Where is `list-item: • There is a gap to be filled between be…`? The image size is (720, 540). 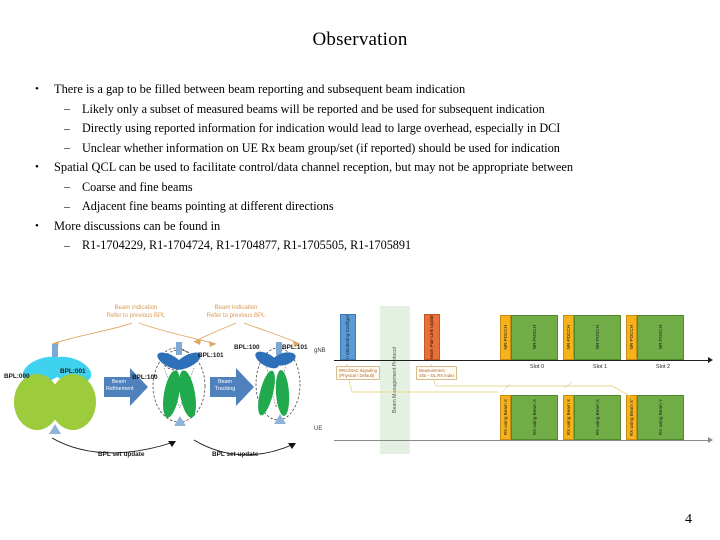 list-item: • There is a gap to be filled between be… is located at coordinates (362, 90).